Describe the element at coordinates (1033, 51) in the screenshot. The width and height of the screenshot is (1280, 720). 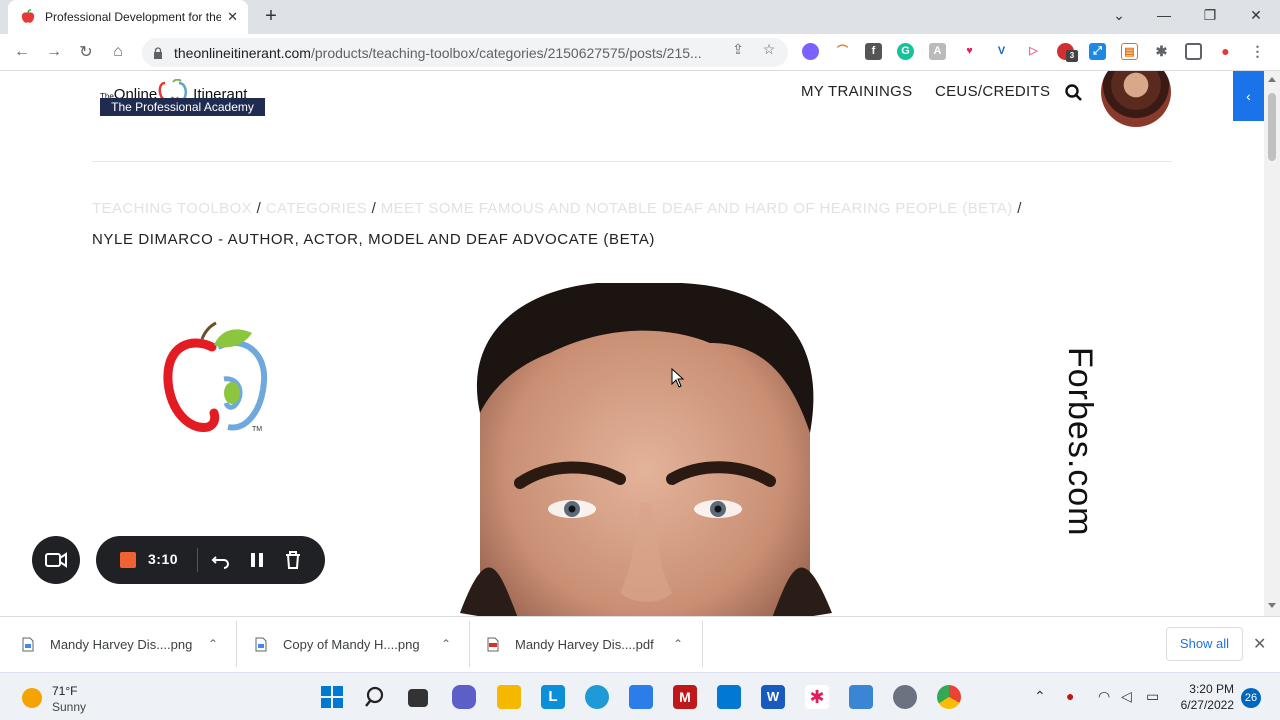
I see `extension-play-icon: ▷` at that location.